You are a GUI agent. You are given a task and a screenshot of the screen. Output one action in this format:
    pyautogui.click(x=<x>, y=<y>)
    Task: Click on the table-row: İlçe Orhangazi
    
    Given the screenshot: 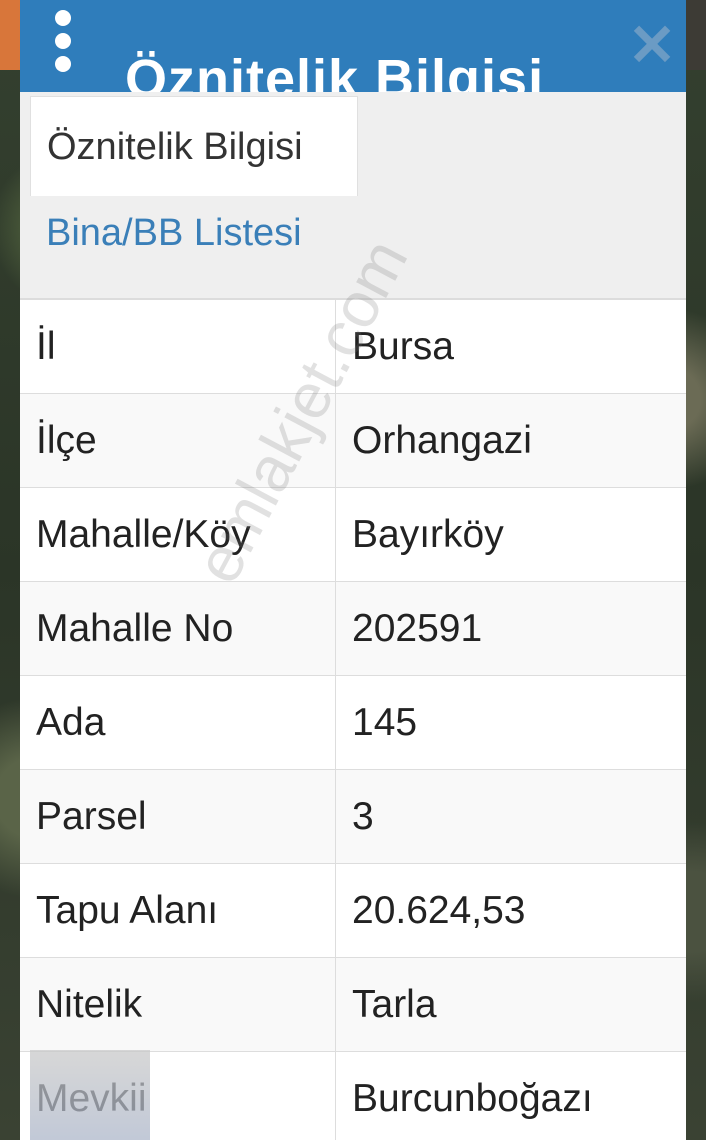 What is the action you would take?
    pyautogui.click(x=353, y=440)
    